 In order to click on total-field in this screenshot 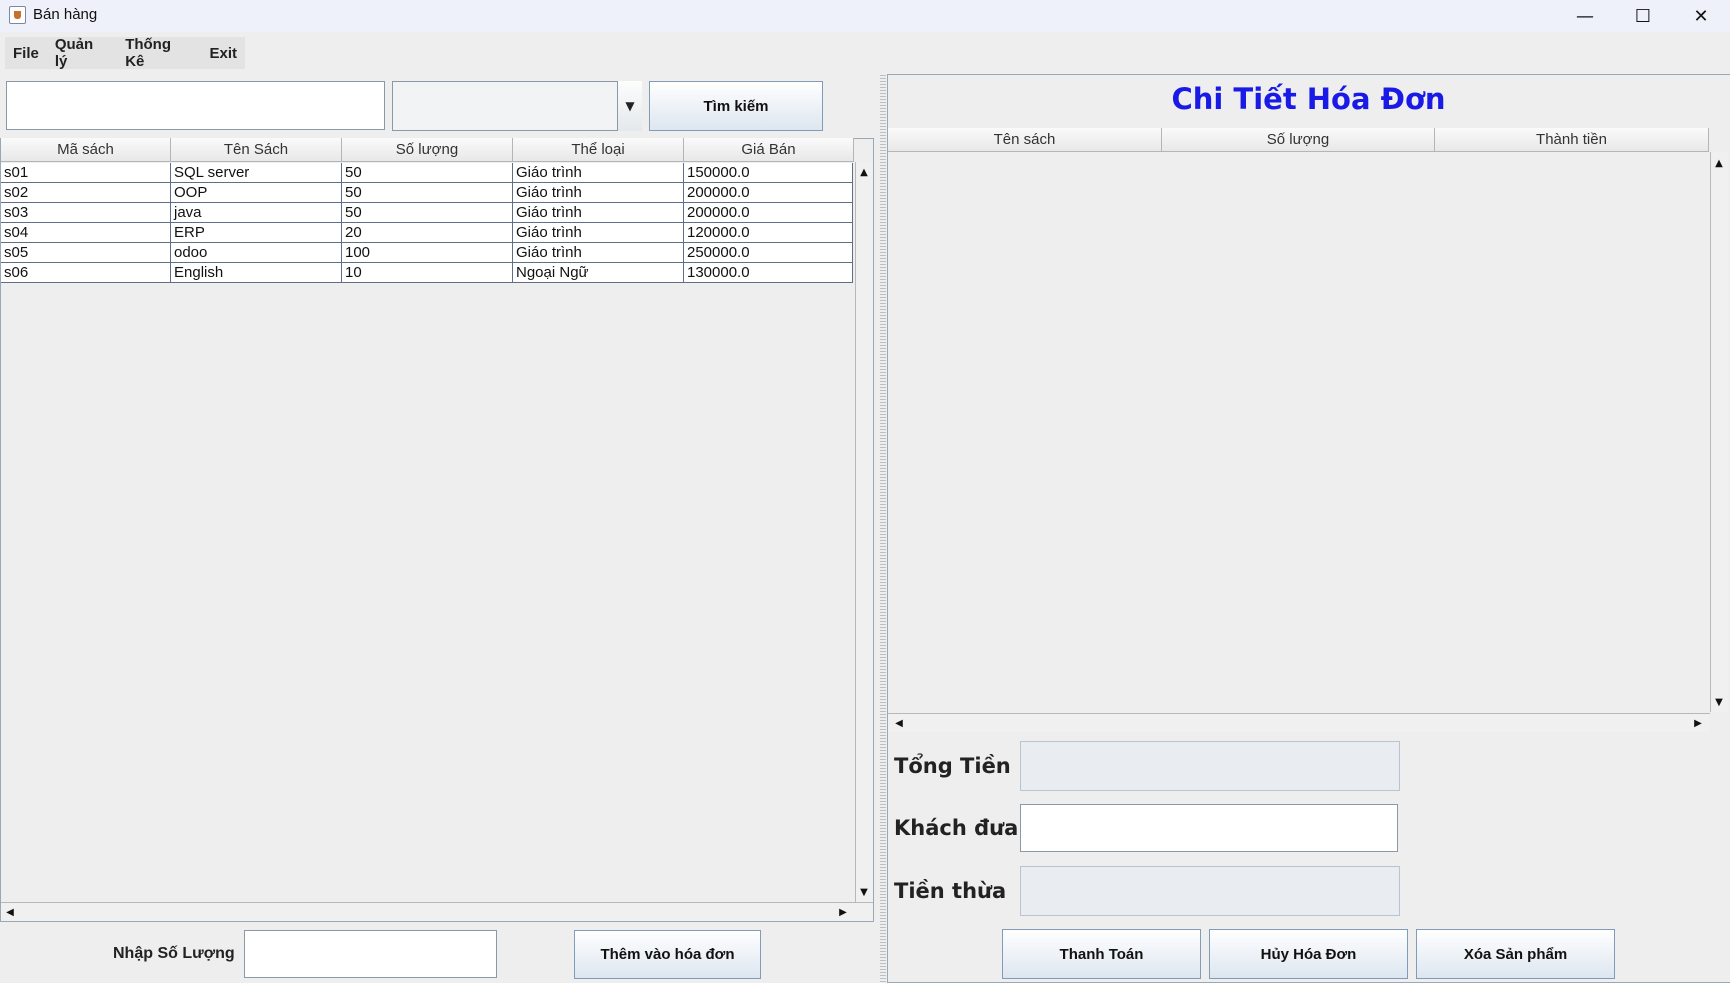, I will do `click(1210, 766)`.